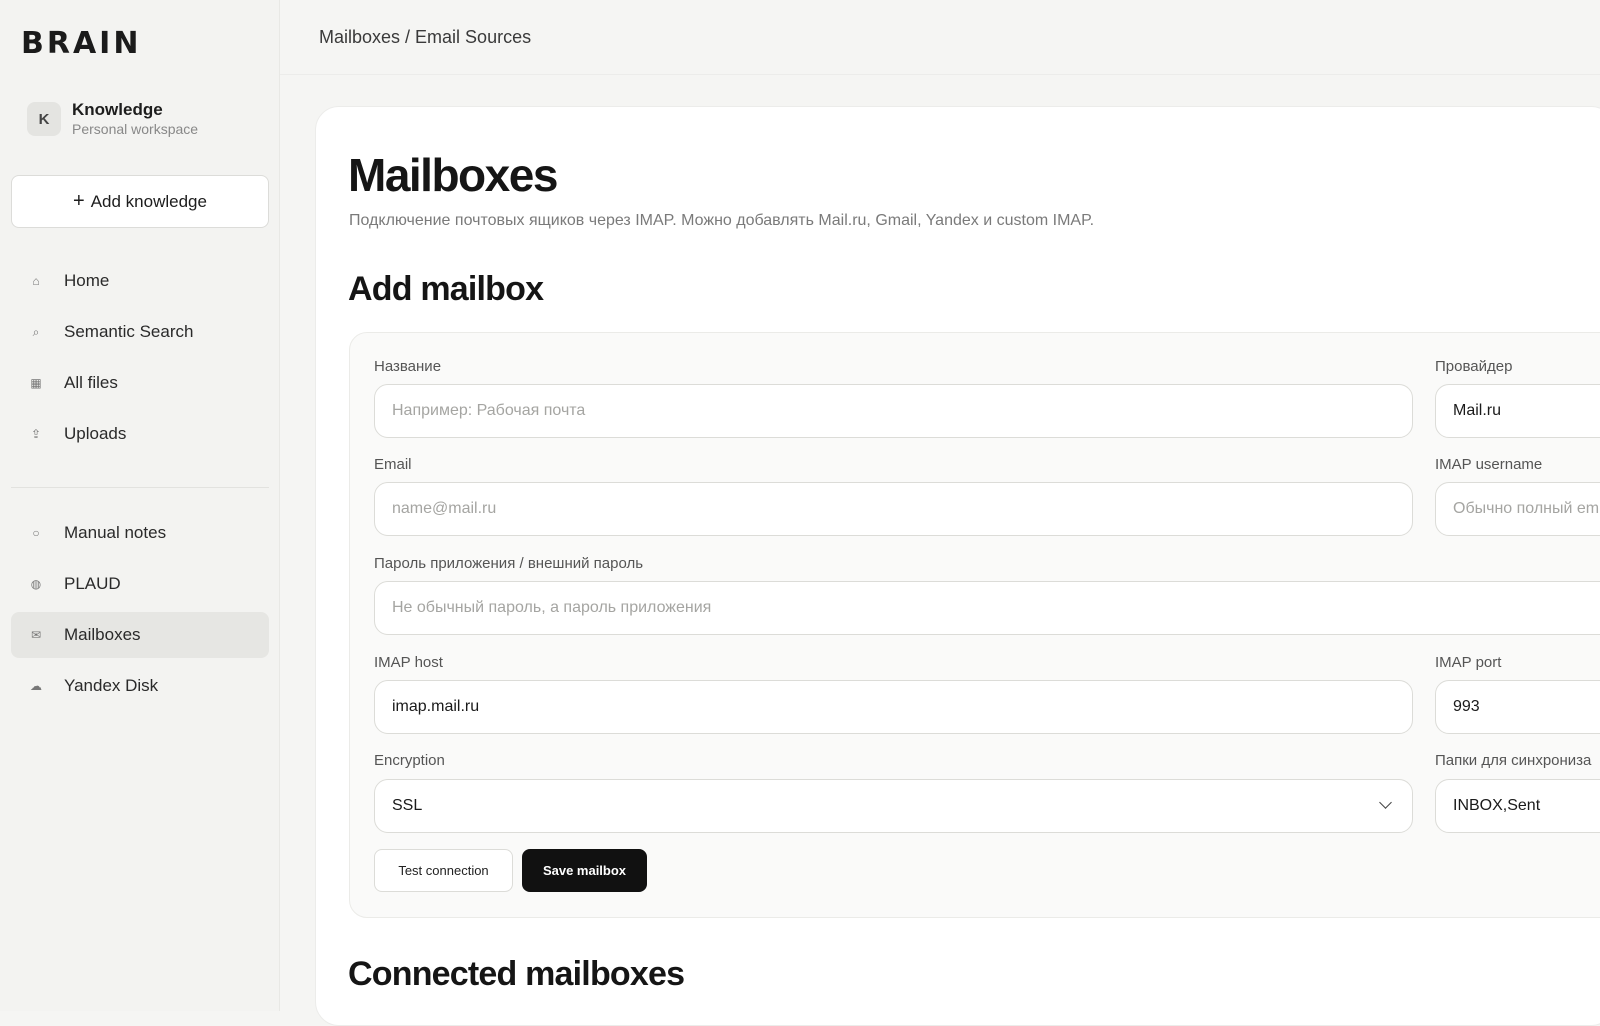  Describe the element at coordinates (987, 608) in the screenshot. I see `password-input: Не обычный пароль, а пароль приложения` at that location.